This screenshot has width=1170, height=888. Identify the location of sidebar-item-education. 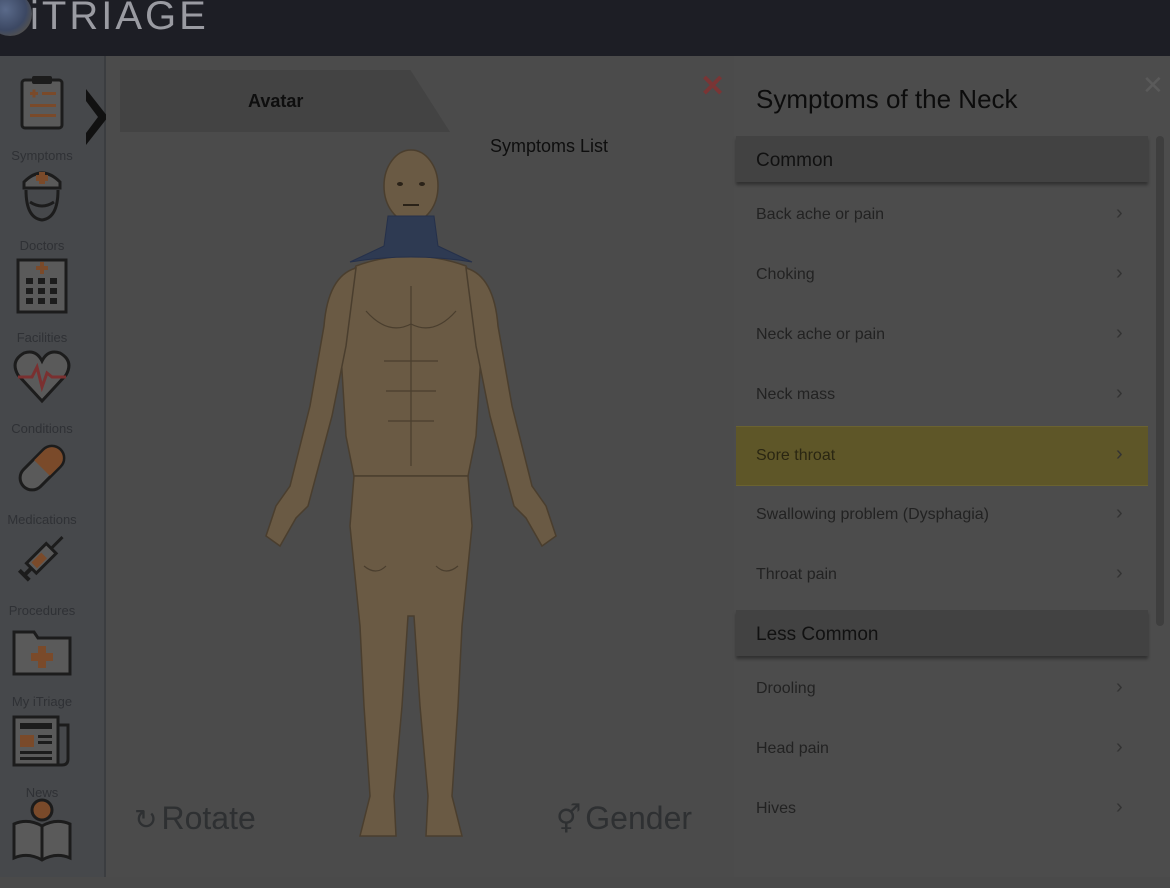
(42, 843).